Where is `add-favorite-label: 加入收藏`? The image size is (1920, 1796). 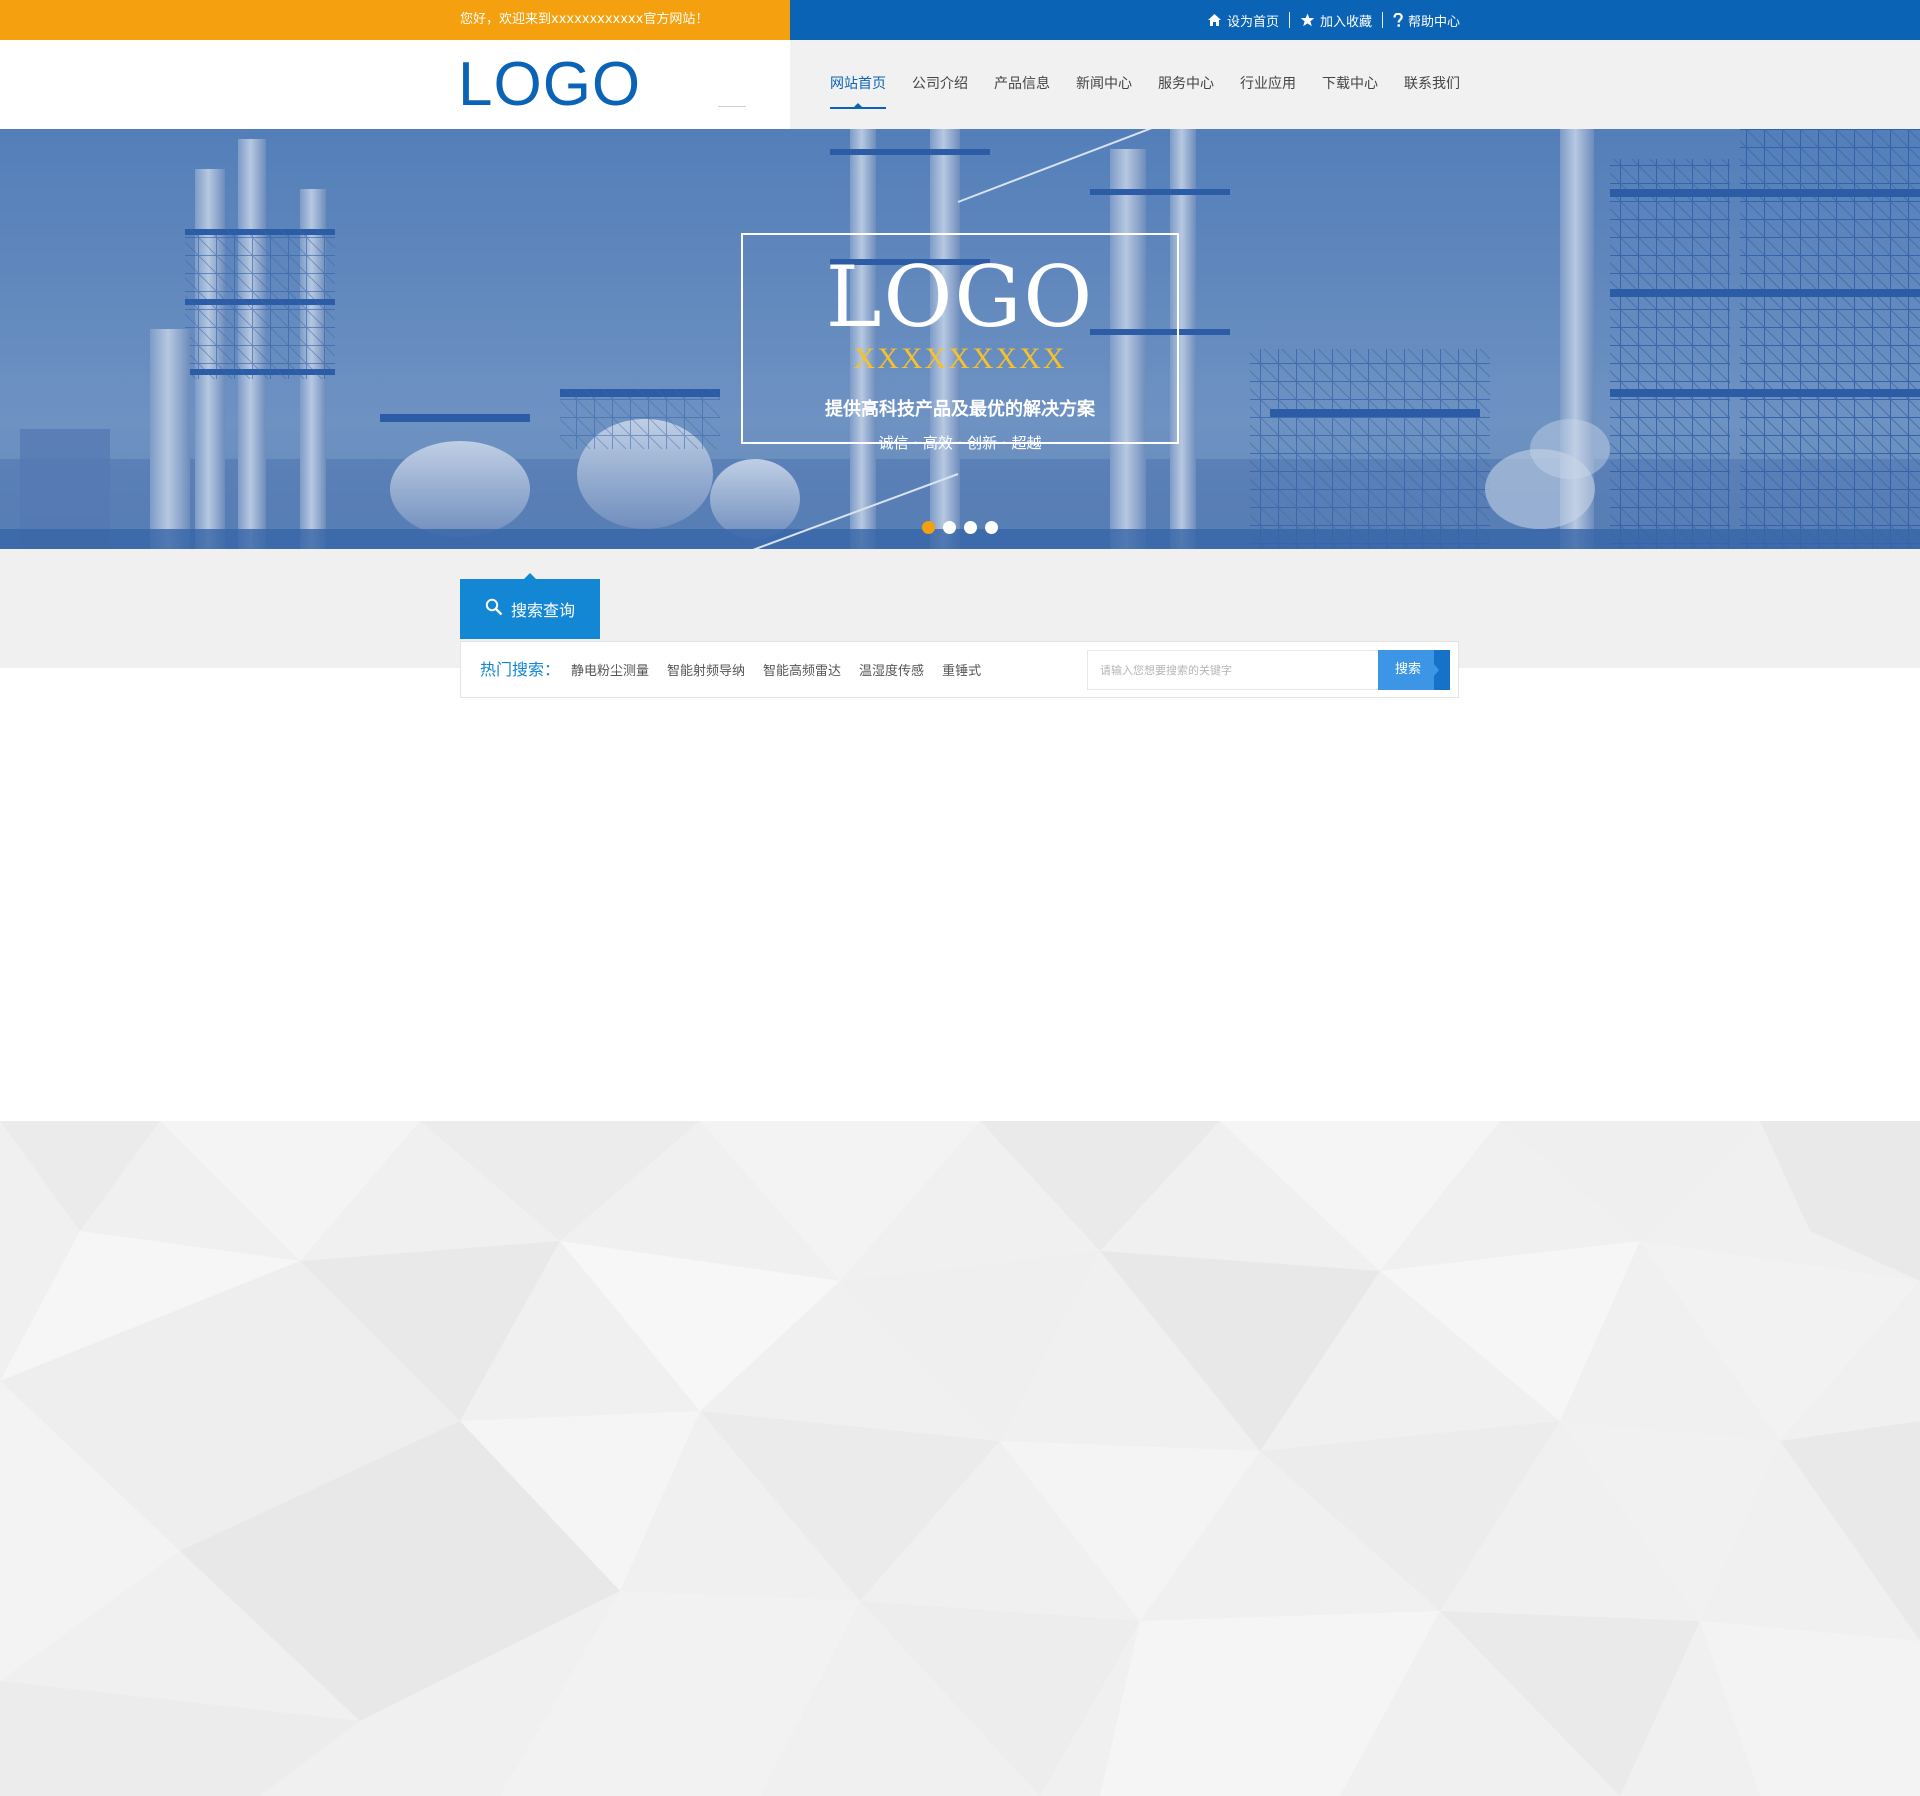 add-favorite-label: 加入收藏 is located at coordinates (1345, 22).